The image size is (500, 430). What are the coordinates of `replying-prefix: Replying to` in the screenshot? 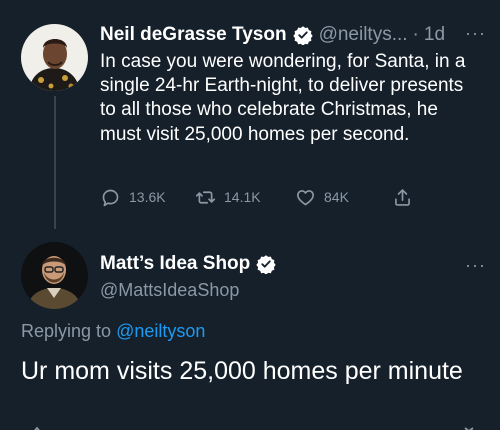 It's located at (69, 331).